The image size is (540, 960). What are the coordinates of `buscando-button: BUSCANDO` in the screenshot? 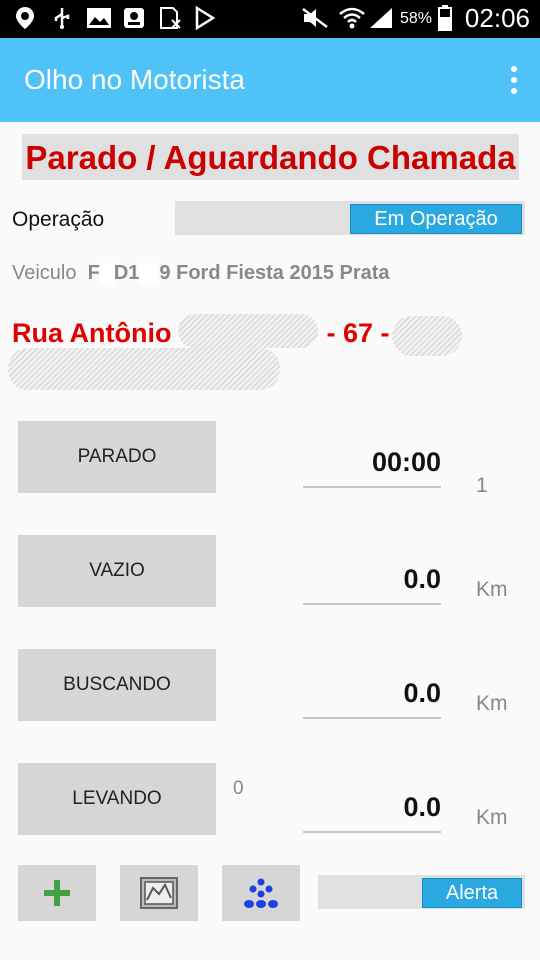 It's located at (117, 685).